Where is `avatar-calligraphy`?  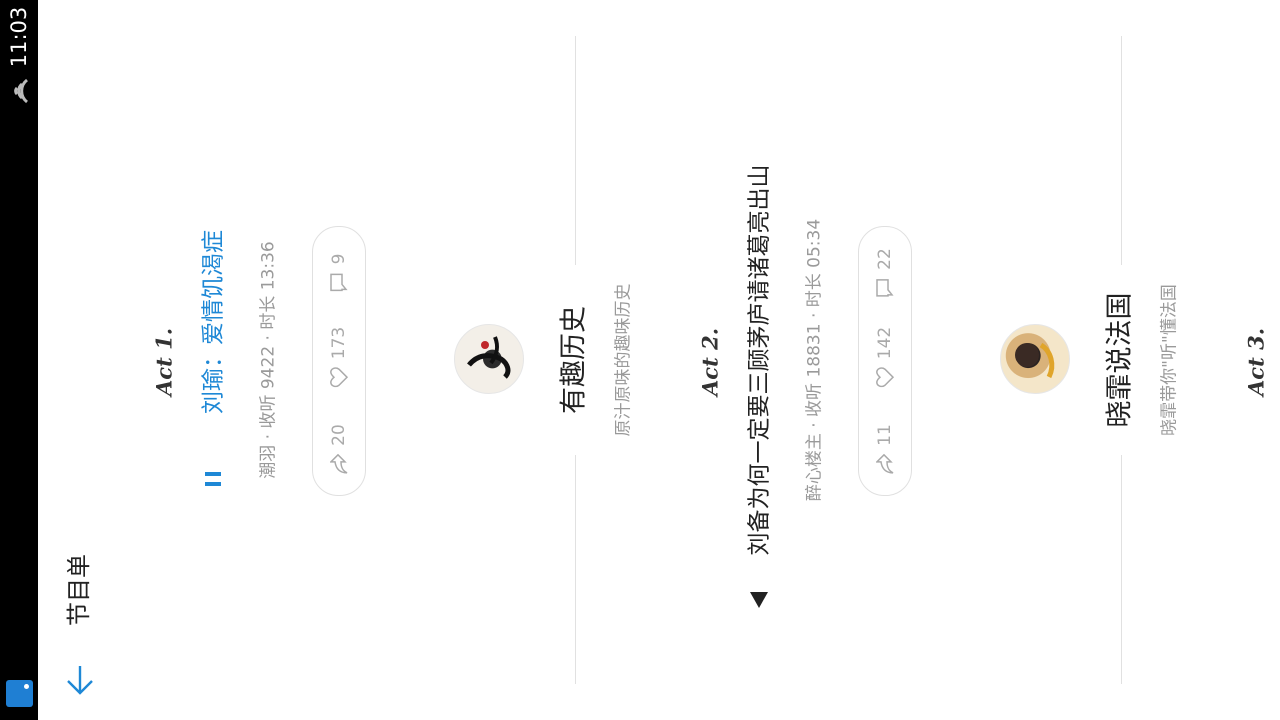 avatar-calligraphy is located at coordinates (489, 357).